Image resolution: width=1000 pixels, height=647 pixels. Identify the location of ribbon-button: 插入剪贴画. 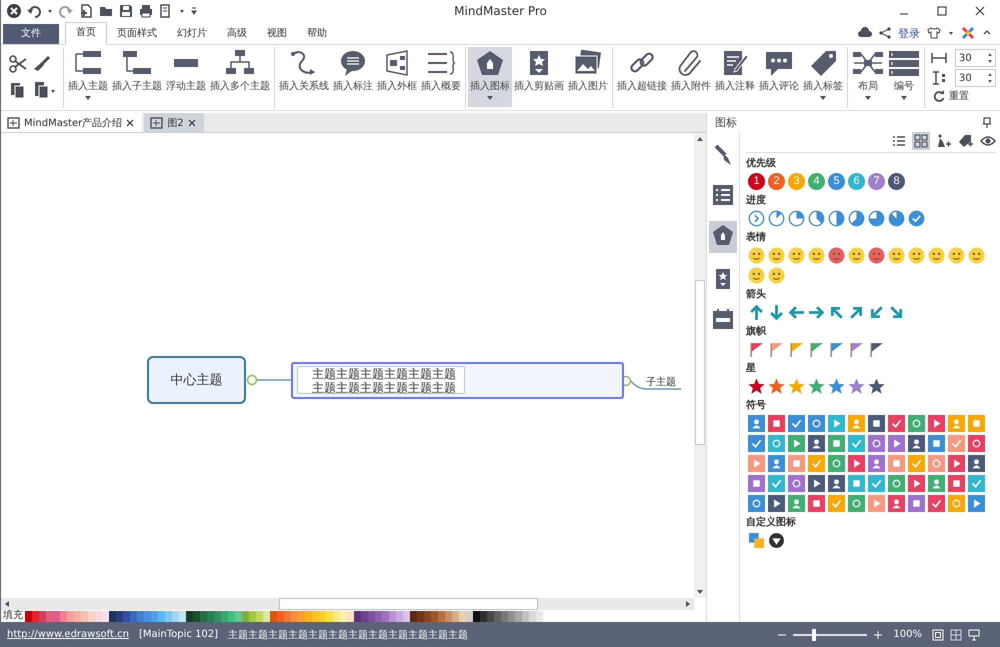
(539, 77).